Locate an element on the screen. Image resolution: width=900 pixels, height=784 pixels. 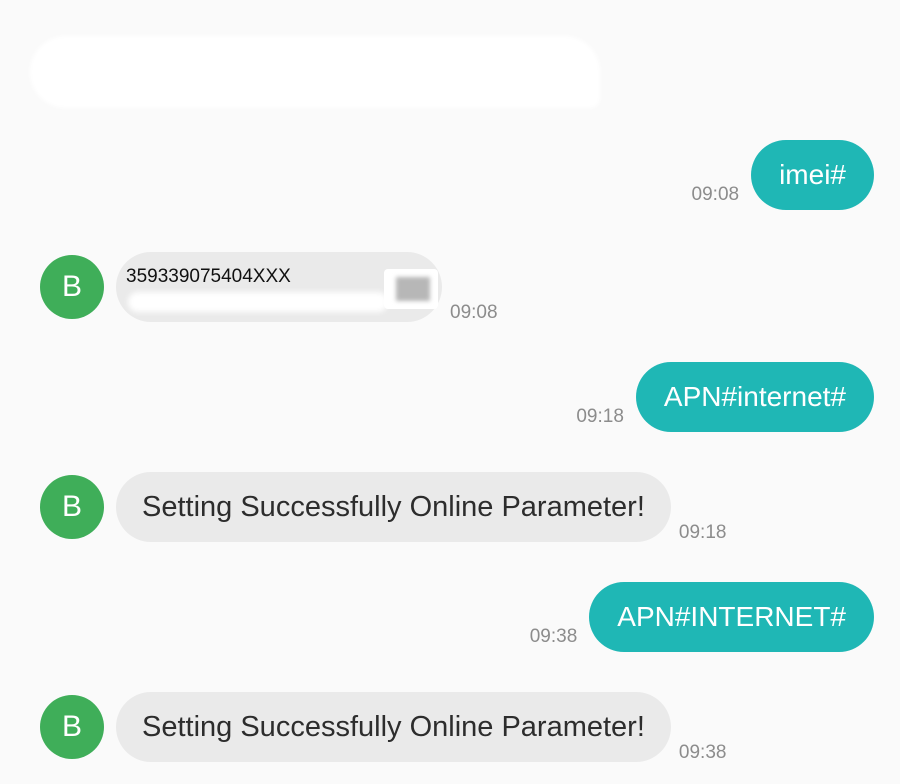
message-row-outgoing: 09:08 imei# is located at coordinates (450, 175).